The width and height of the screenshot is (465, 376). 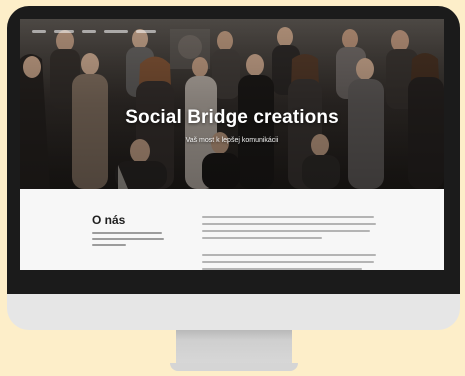 What do you see at coordinates (109, 220) in the screenshot?
I see `about-heading: O nás` at bounding box center [109, 220].